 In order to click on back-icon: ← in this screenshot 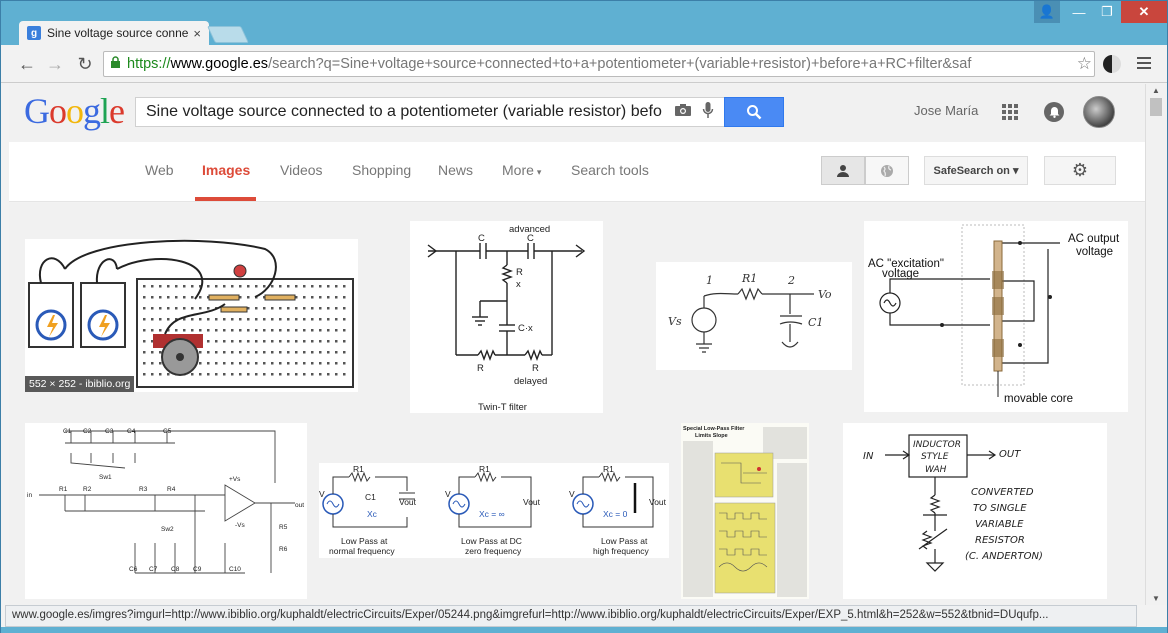, I will do `click(27, 64)`.